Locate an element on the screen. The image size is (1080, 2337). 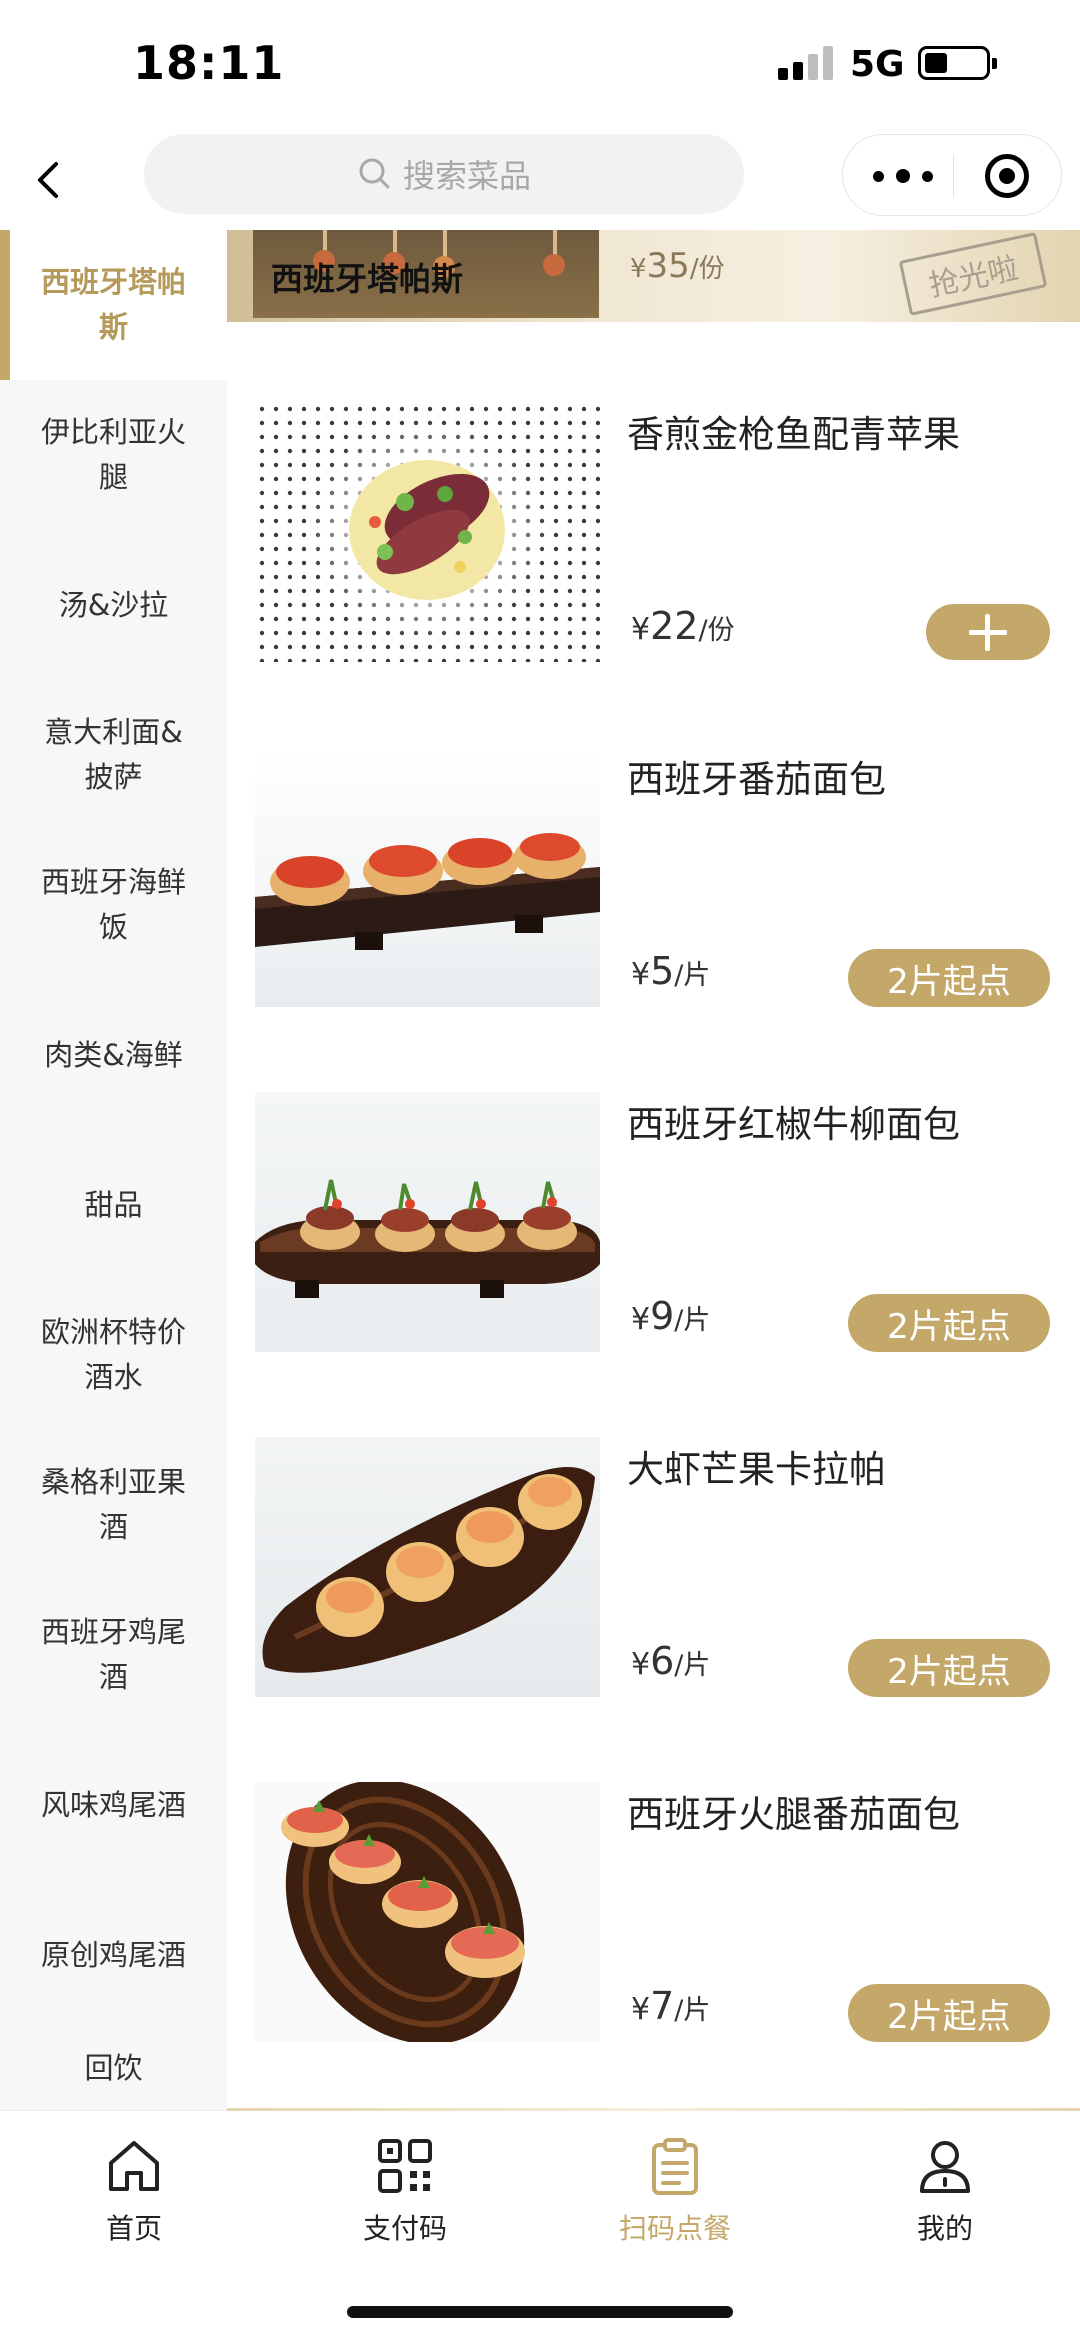
banner-title: 西班牙塔帕斯 is located at coordinates (367, 279).